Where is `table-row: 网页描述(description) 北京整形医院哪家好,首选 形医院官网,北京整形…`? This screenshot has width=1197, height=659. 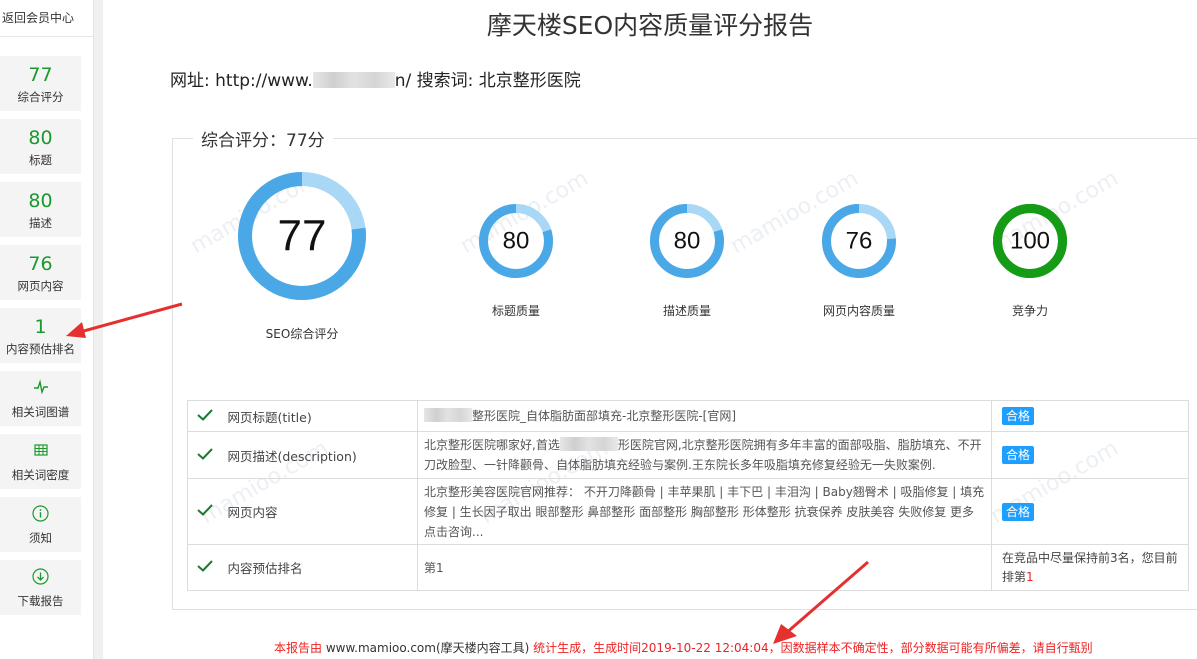 table-row: 网页描述(description) 北京整形医院哪家好,首选 形医院官网,北京整形… is located at coordinates (688, 455).